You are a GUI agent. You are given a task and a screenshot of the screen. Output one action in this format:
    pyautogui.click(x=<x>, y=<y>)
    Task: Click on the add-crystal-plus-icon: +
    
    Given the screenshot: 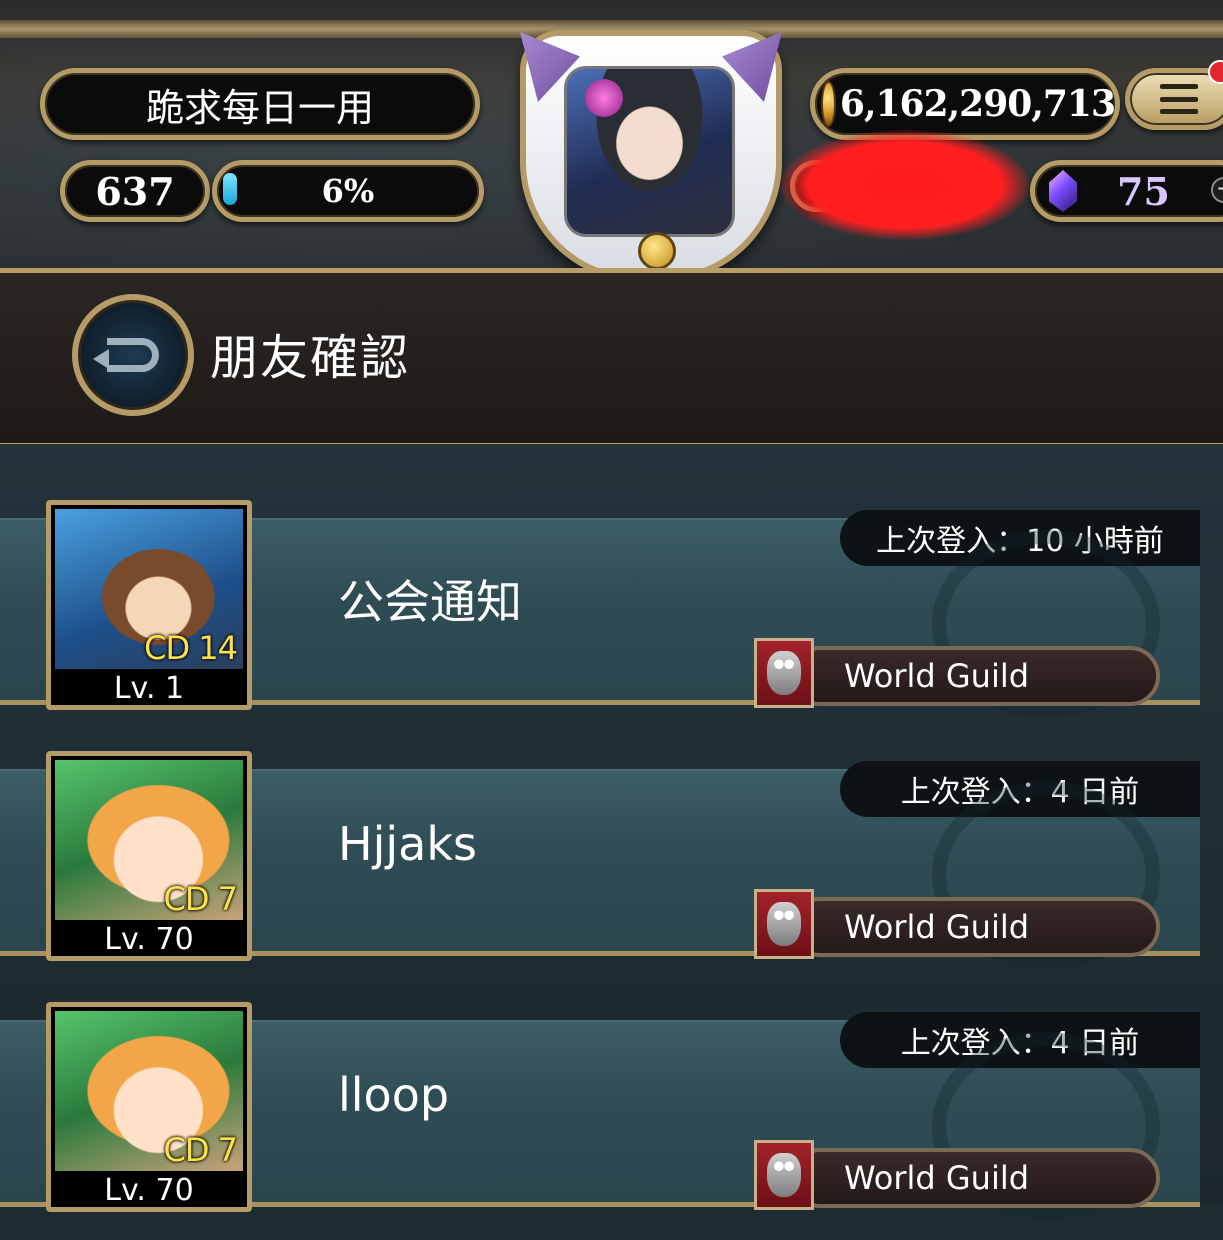 What is the action you would take?
    pyautogui.click(x=1217, y=190)
    